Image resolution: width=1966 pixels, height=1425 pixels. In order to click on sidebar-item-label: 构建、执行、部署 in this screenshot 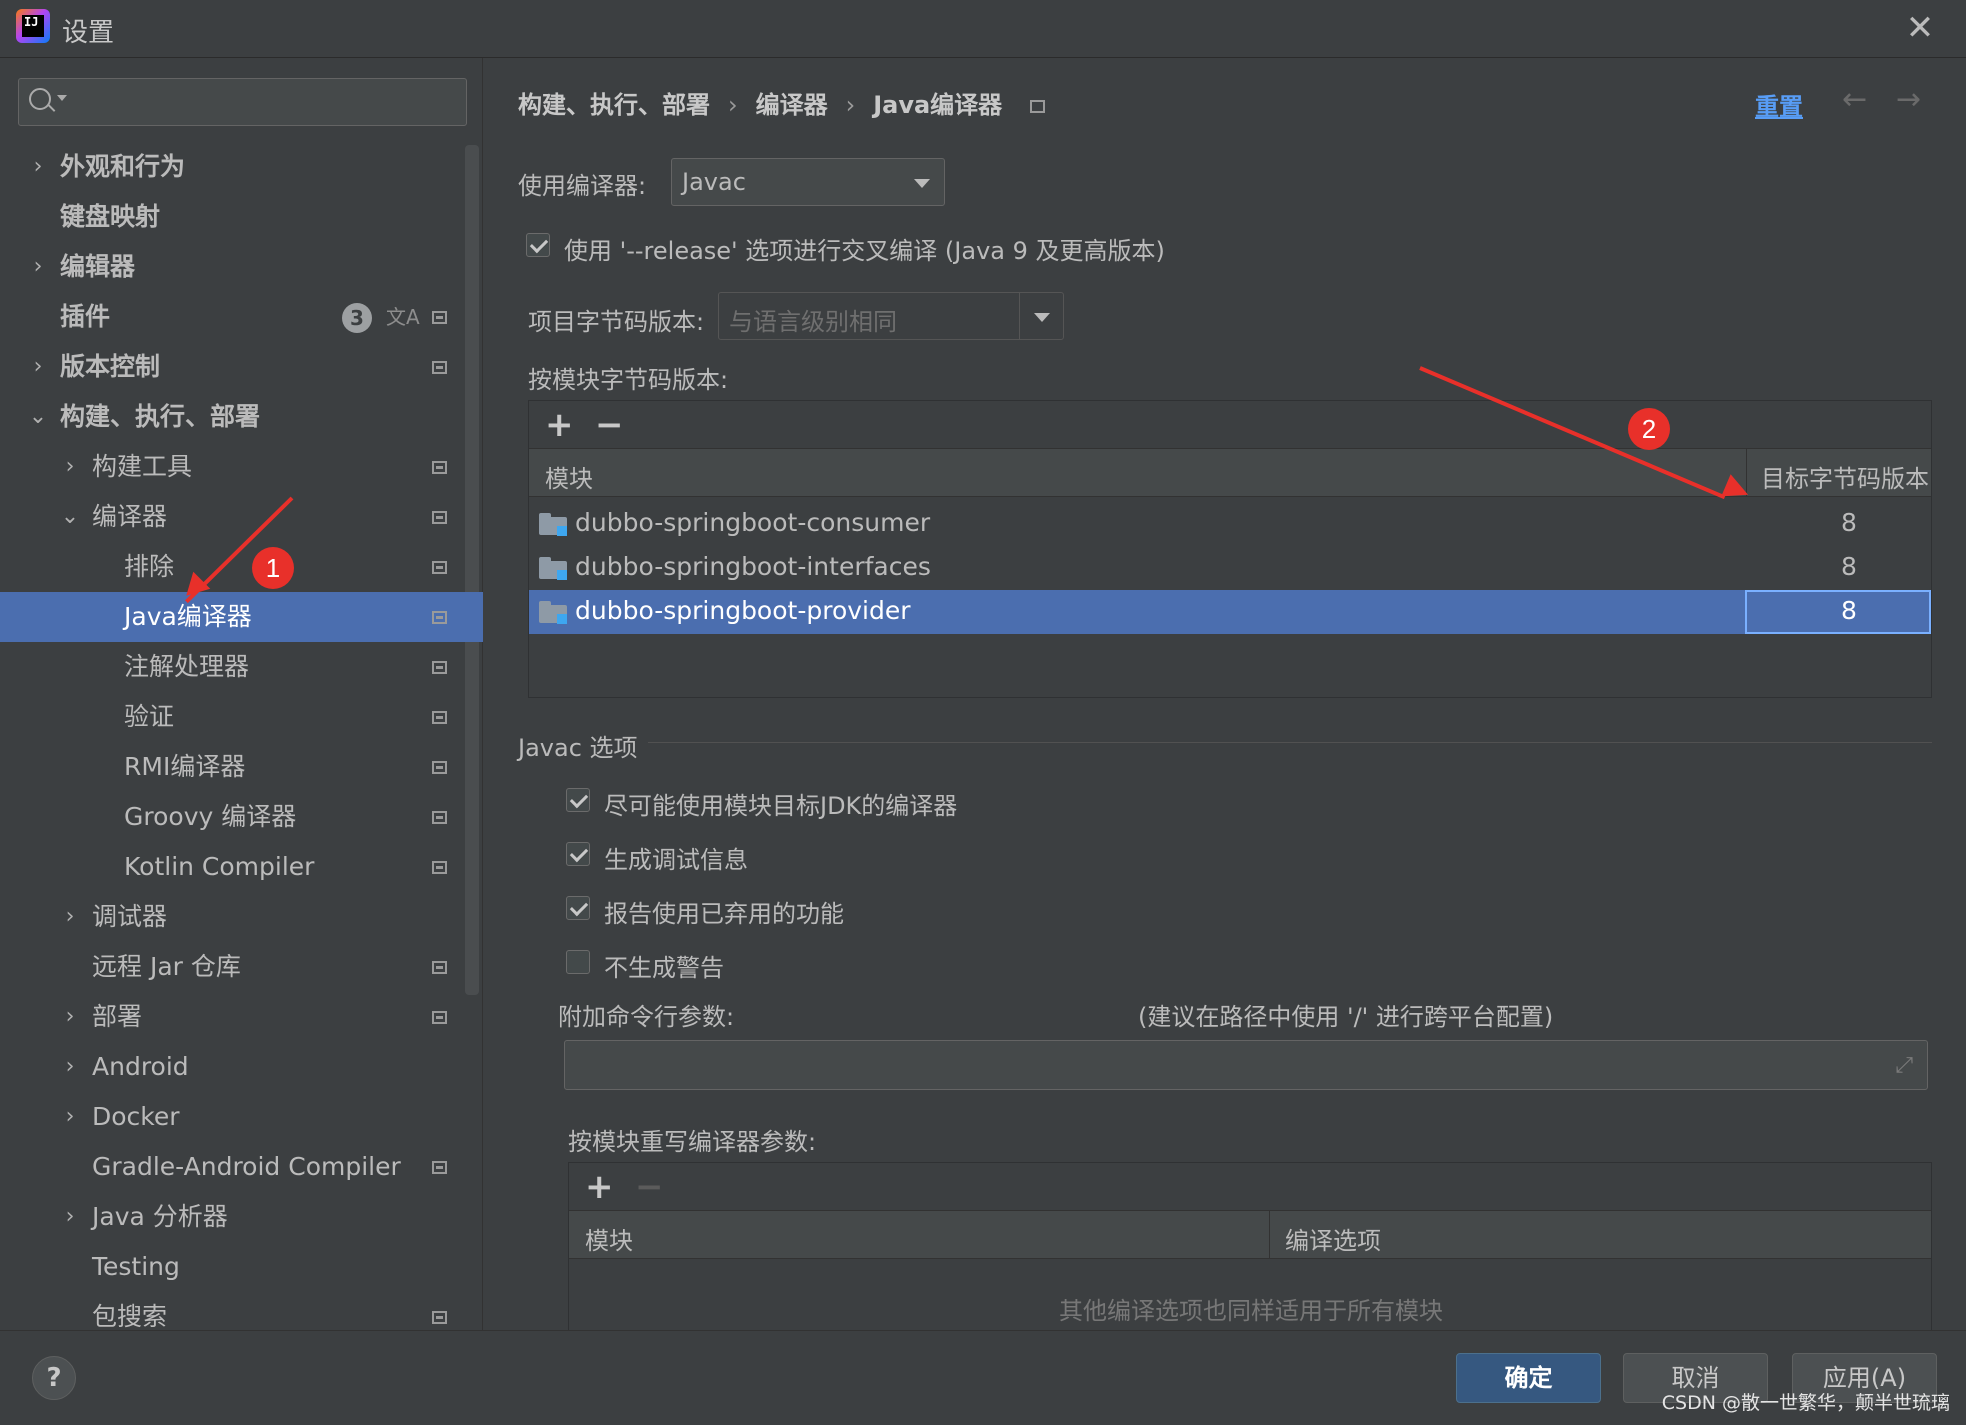, I will do `click(160, 416)`.